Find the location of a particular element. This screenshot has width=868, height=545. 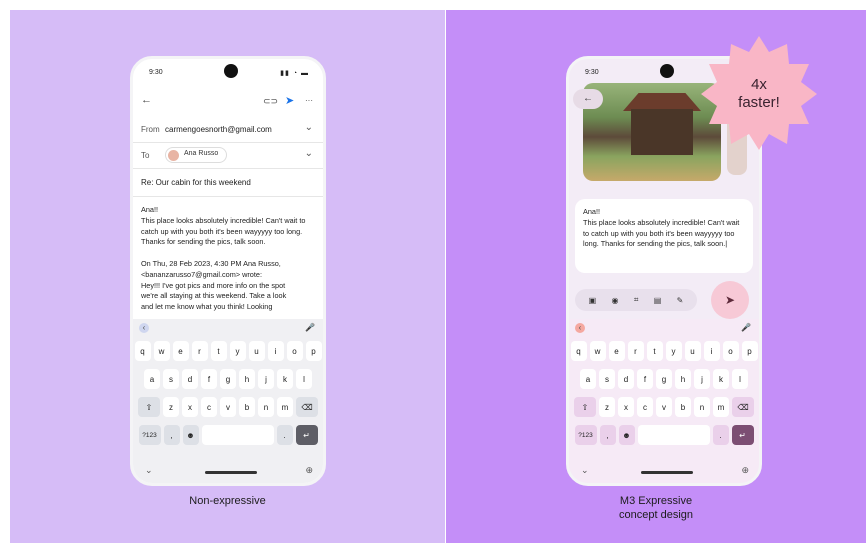

document-icon: ▤ is located at coordinates (658, 300).